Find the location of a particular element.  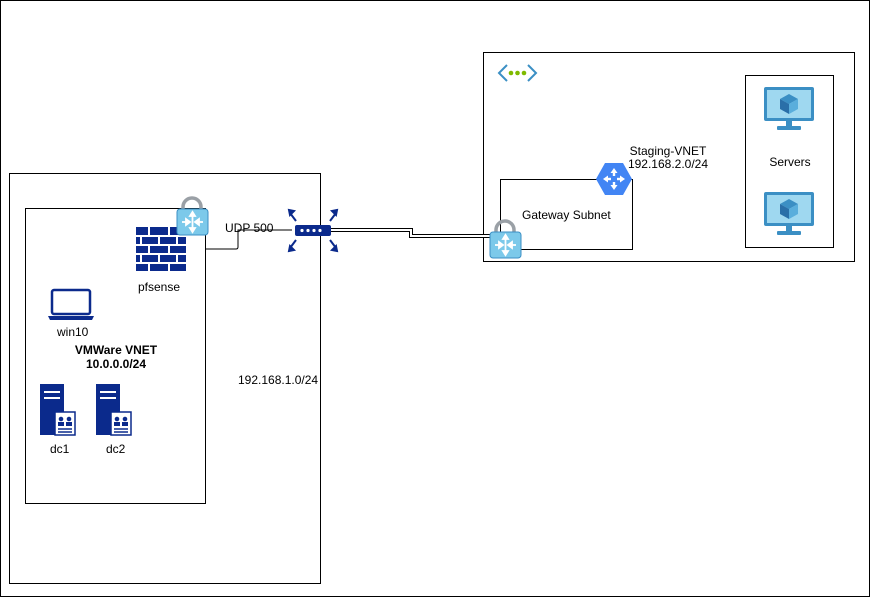

vmware-vnet-name: VMWare VNET is located at coordinates (116, 350).